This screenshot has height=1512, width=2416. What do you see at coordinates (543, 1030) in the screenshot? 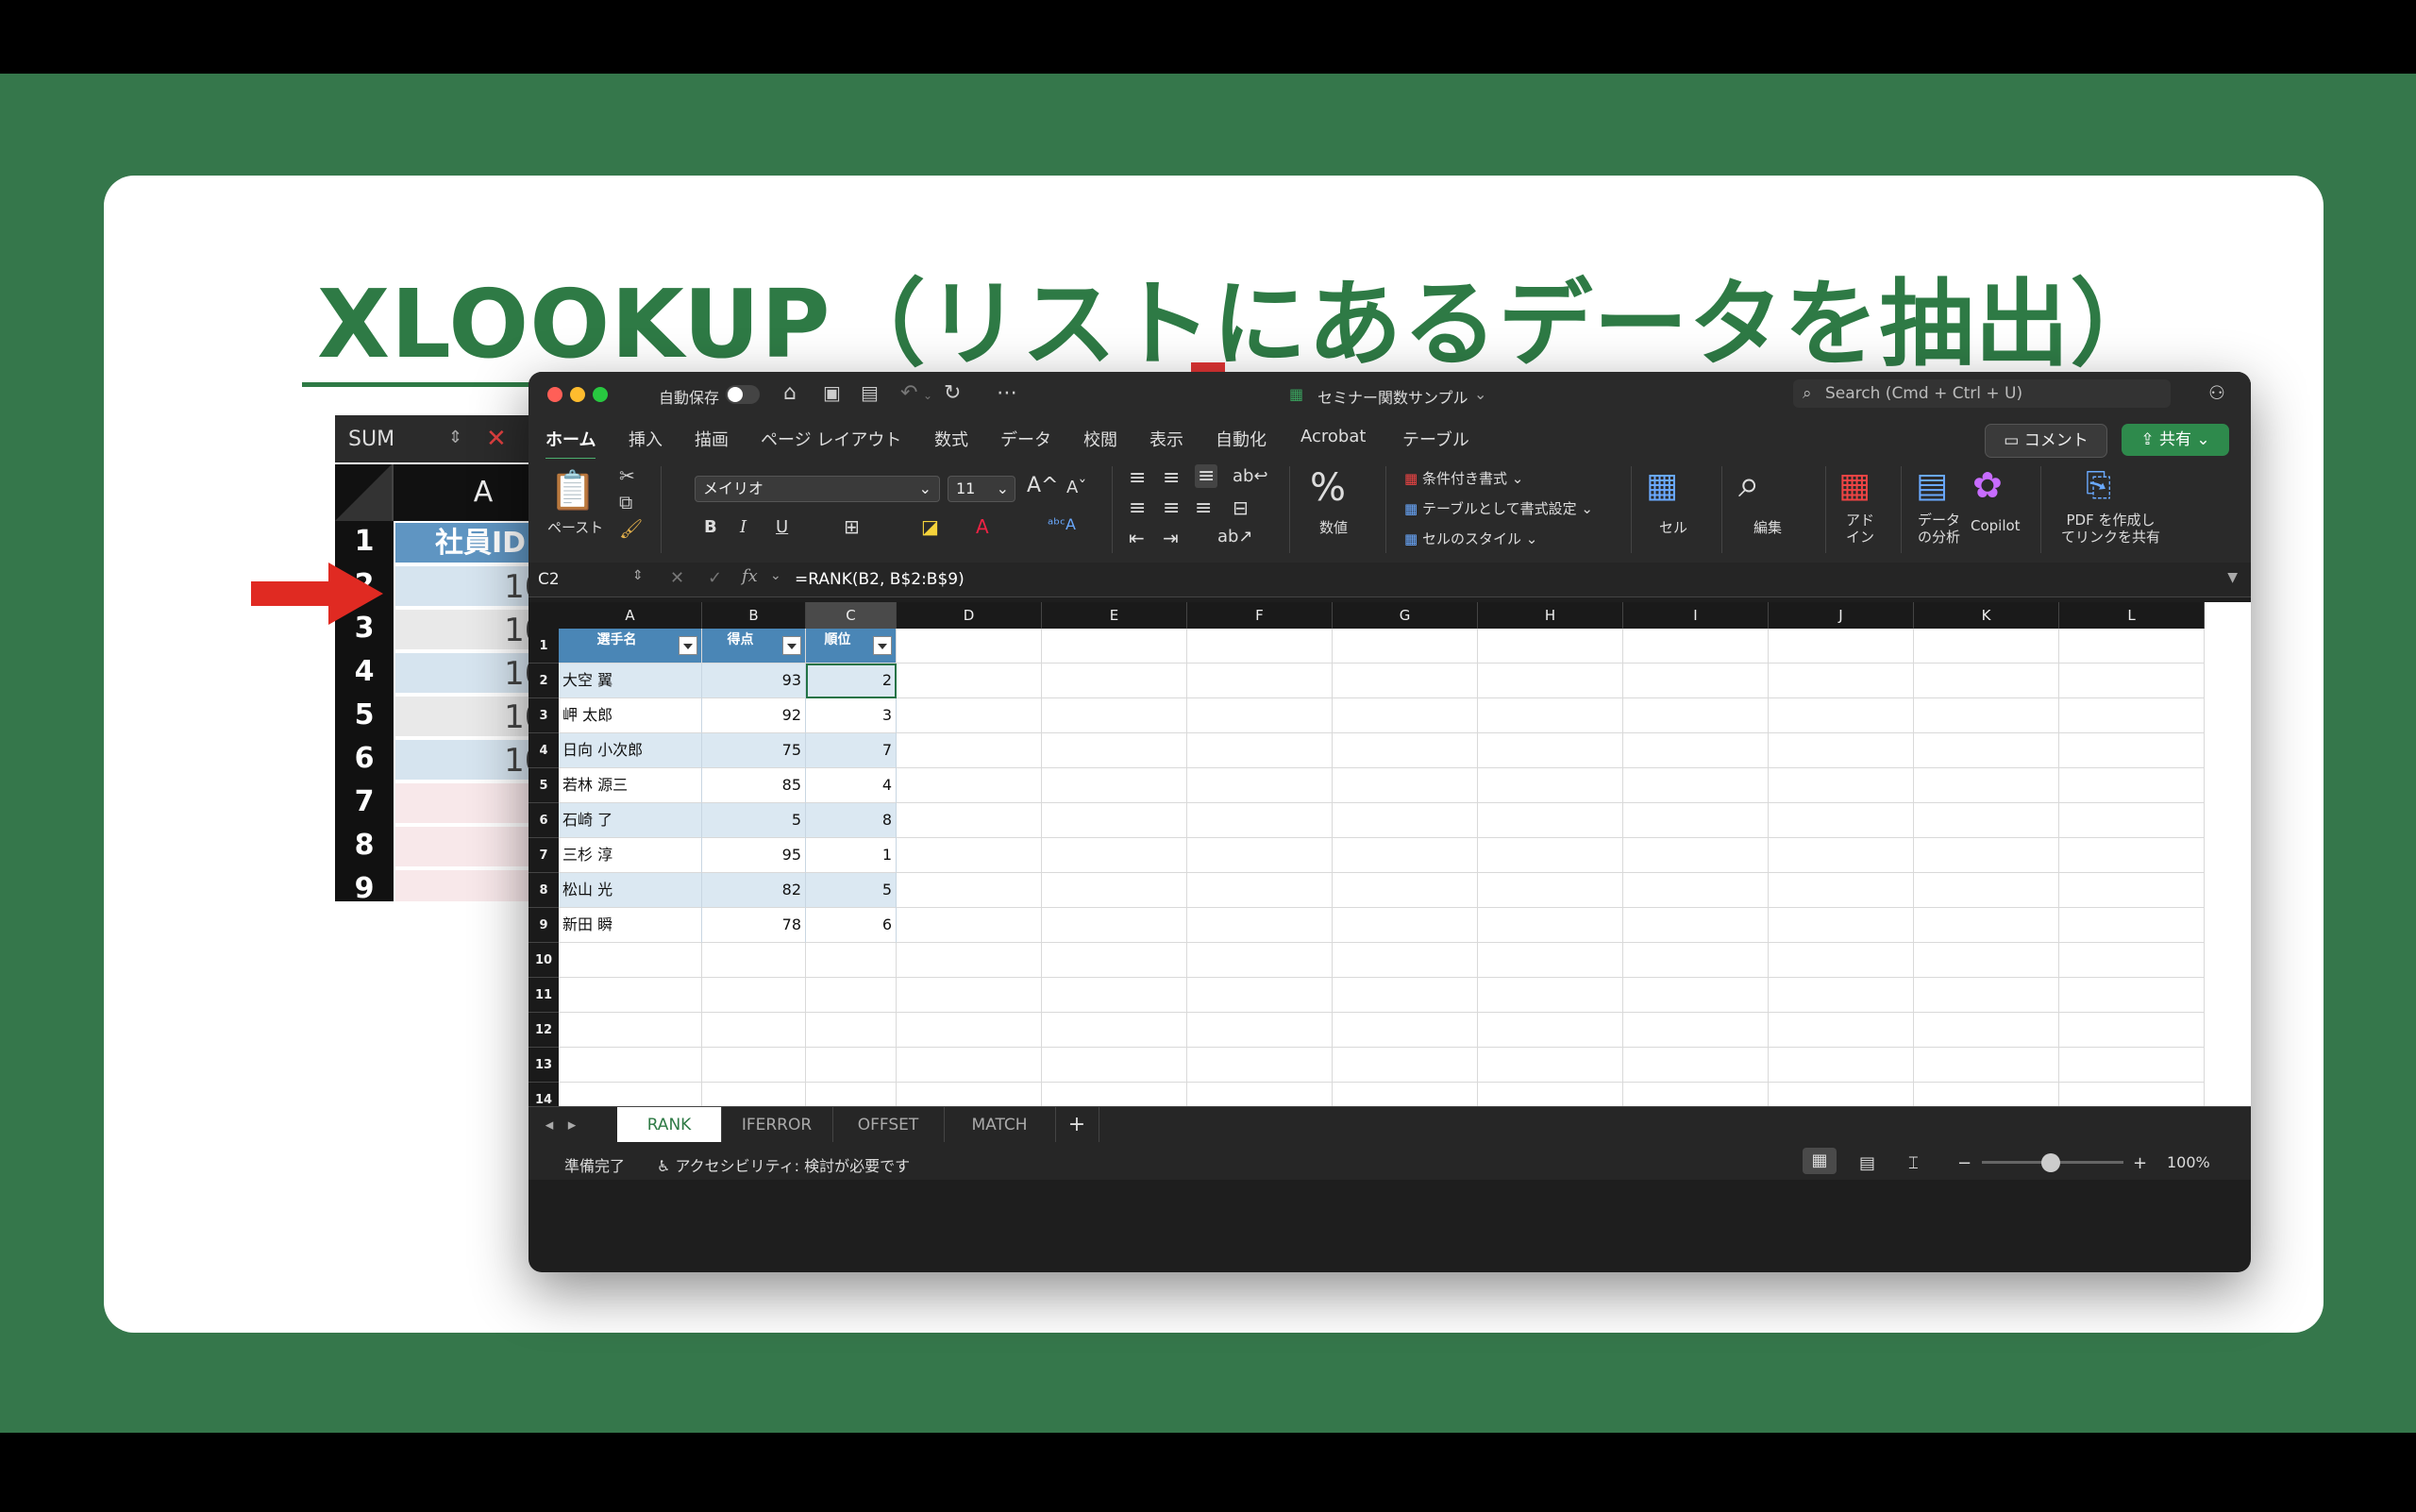
I see `row-header: 12` at bounding box center [543, 1030].